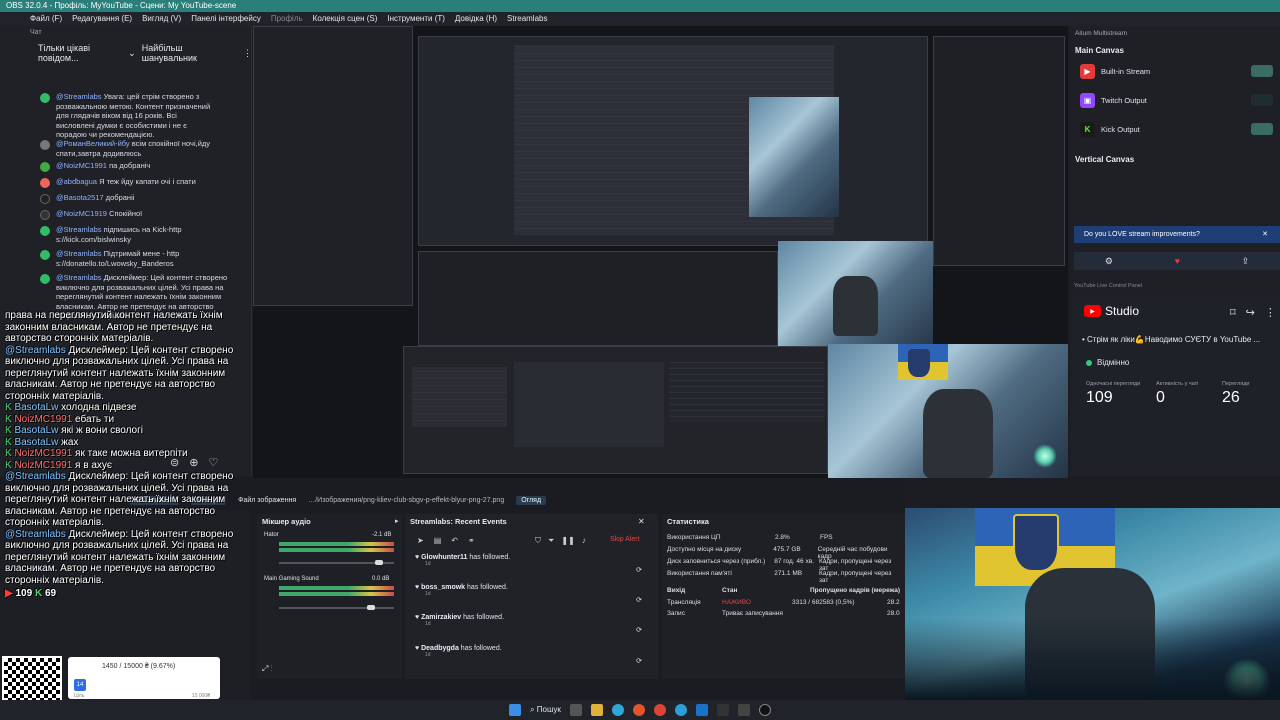 Image resolution: width=1280 pixels, height=720 pixels. Describe the element at coordinates (454, 540) in the screenshot. I see `undo-icon: ↶` at that location.